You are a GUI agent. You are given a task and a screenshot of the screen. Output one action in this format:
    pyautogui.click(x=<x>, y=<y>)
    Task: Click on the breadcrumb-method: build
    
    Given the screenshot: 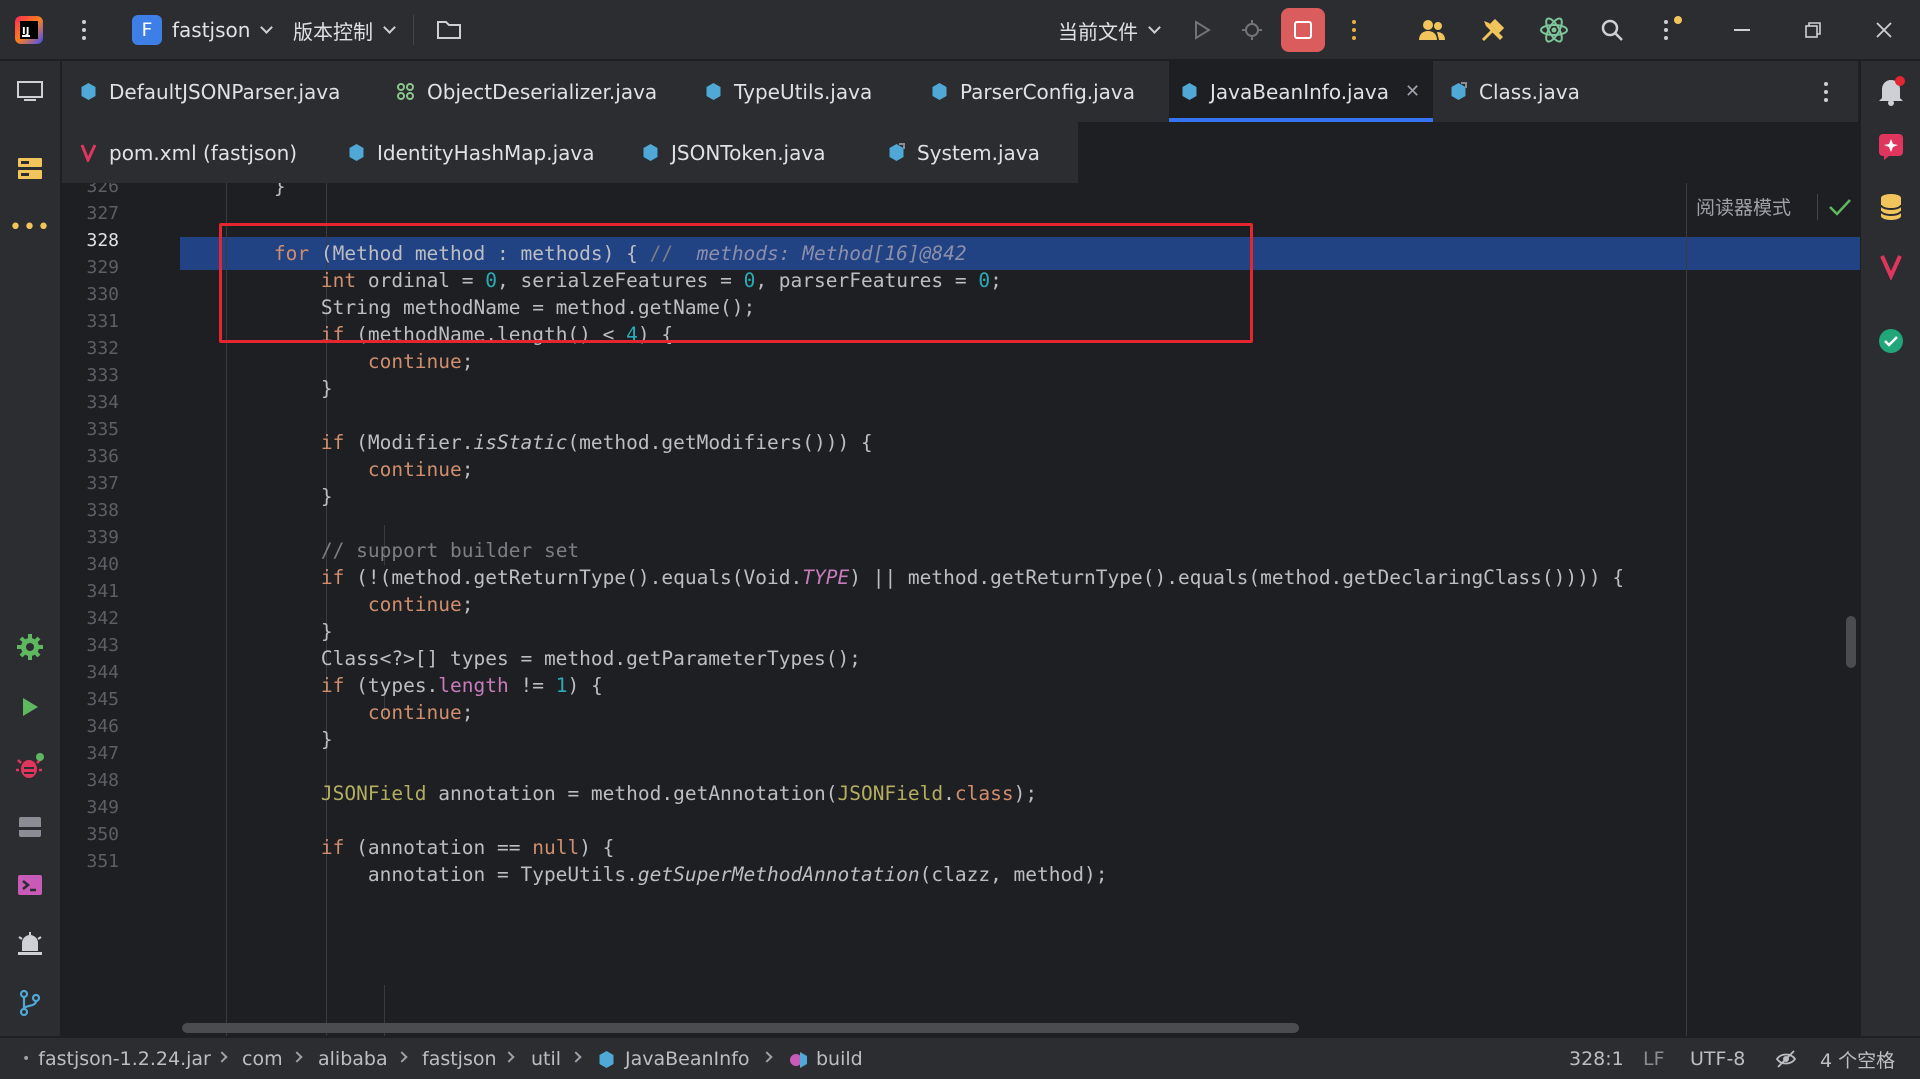 What is the action you would take?
    pyautogui.click(x=825, y=1058)
    